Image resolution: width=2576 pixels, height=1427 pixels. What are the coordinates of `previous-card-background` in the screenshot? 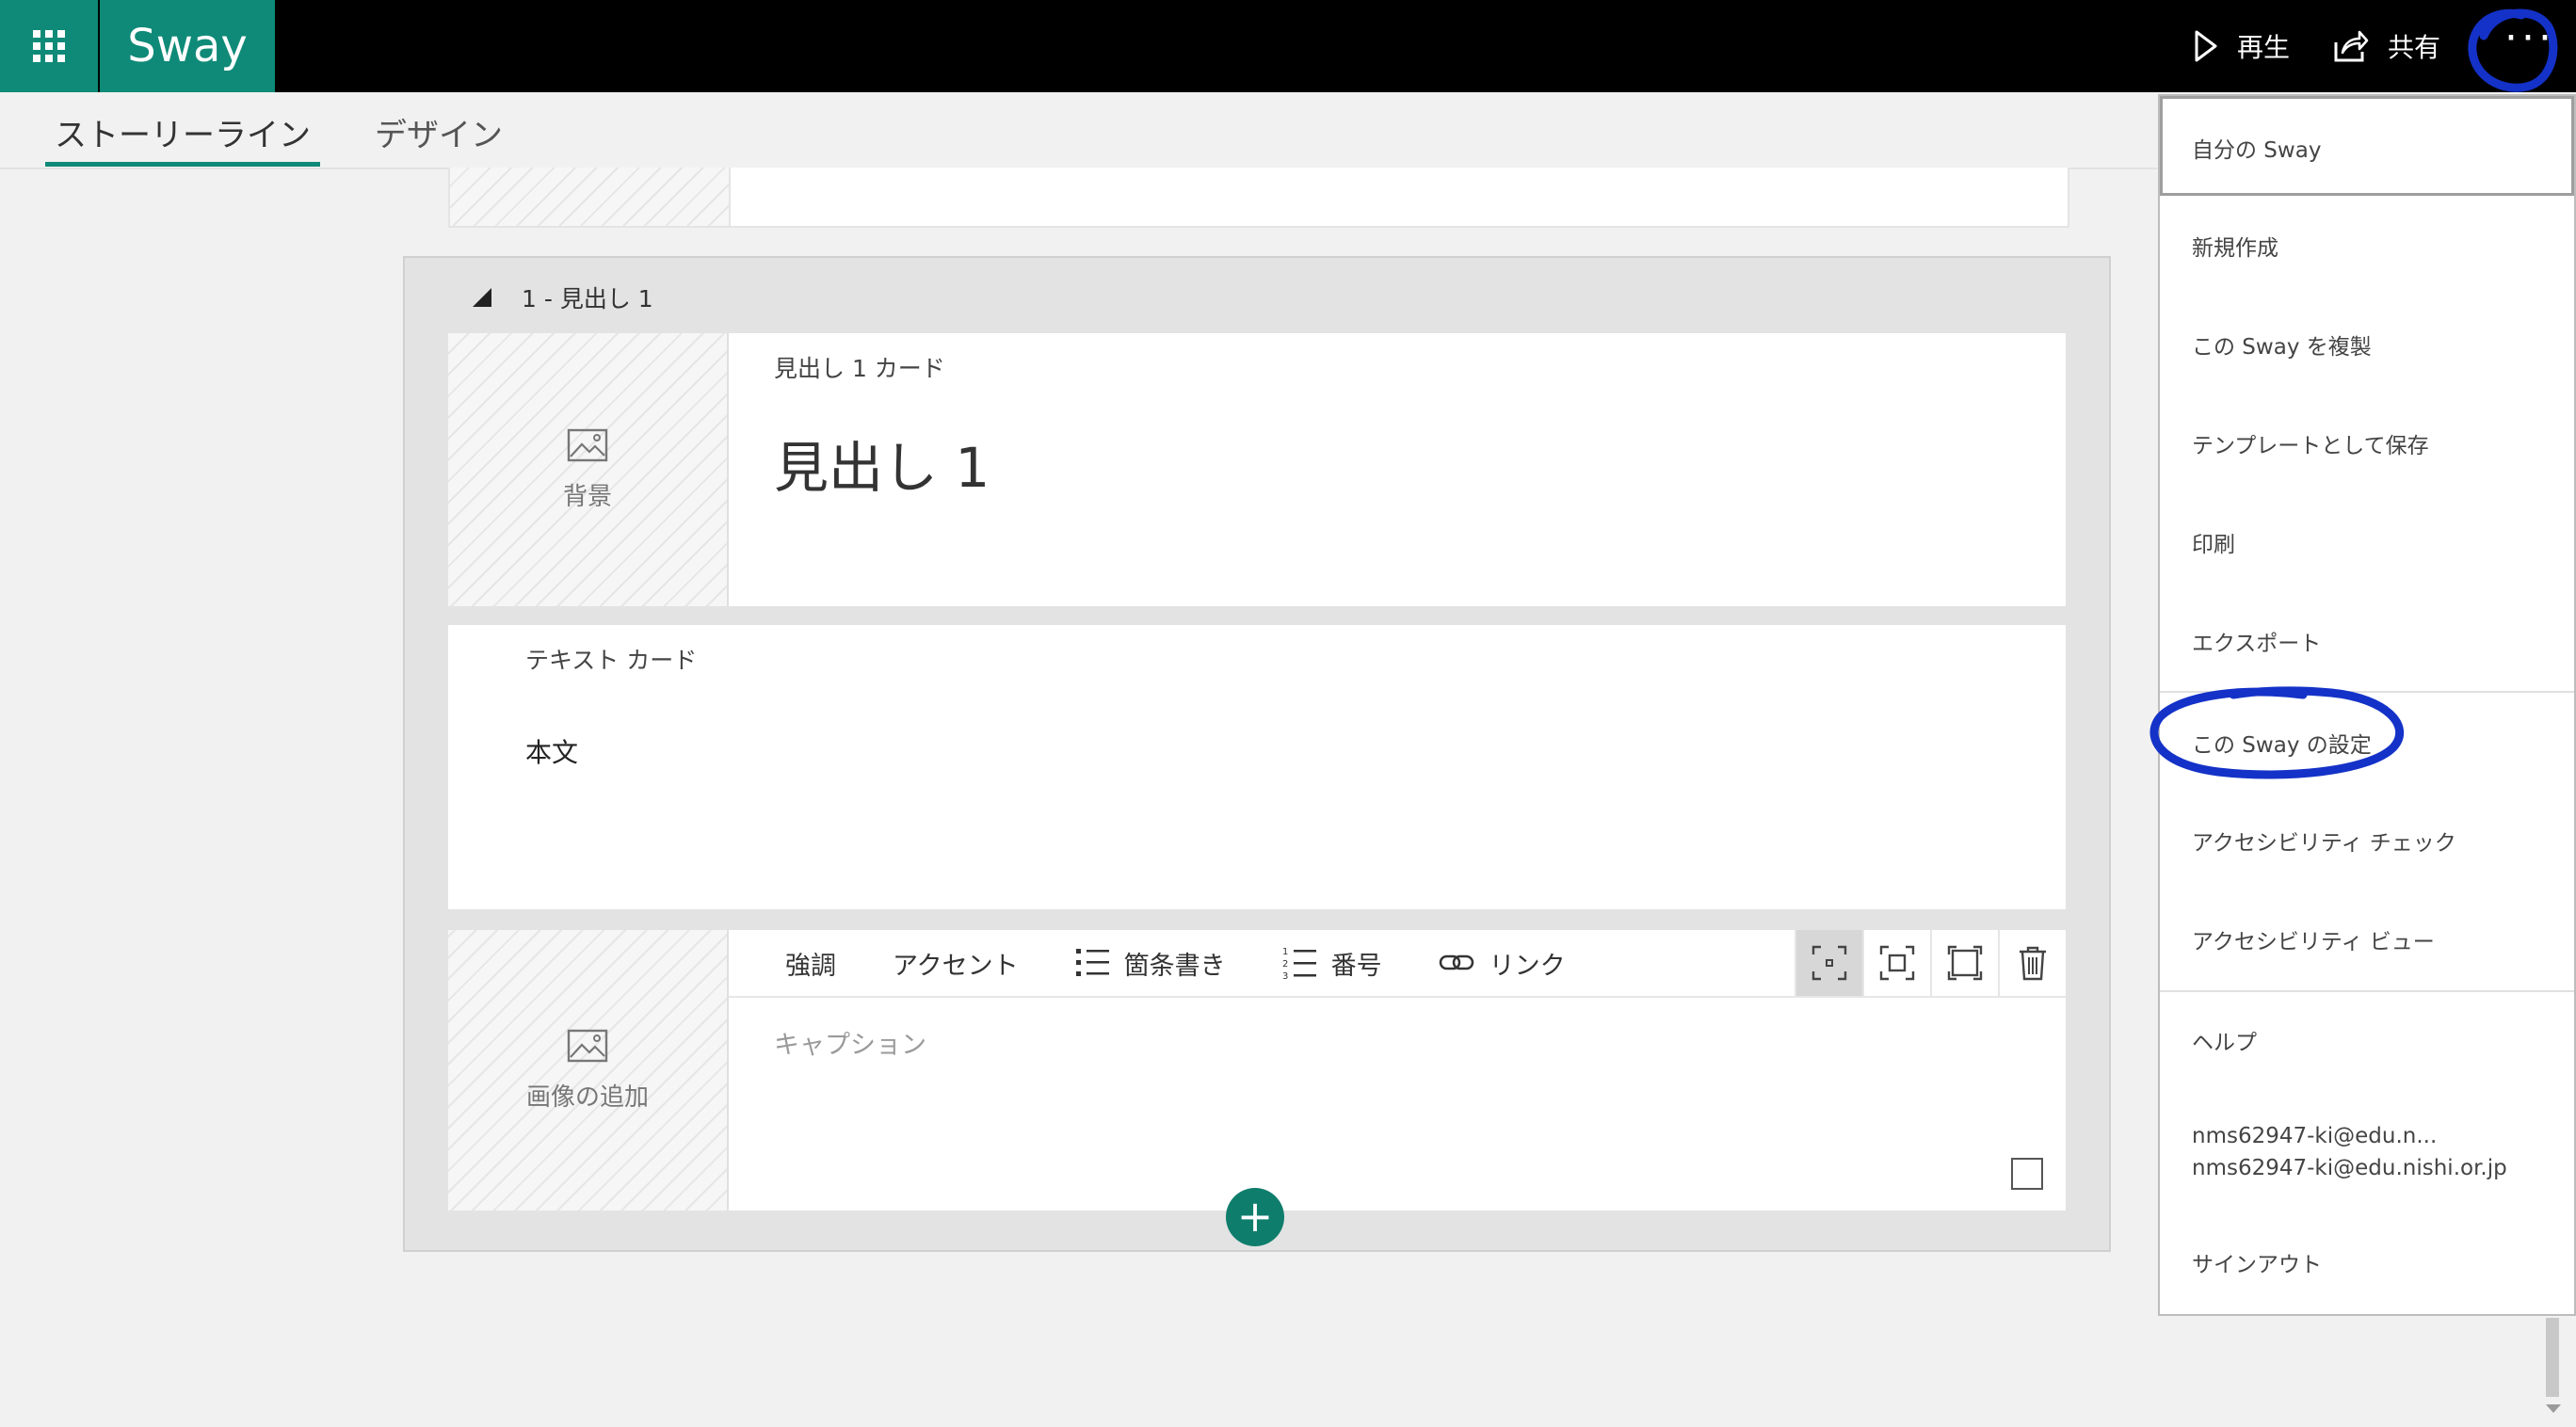 It's located at (590, 197).